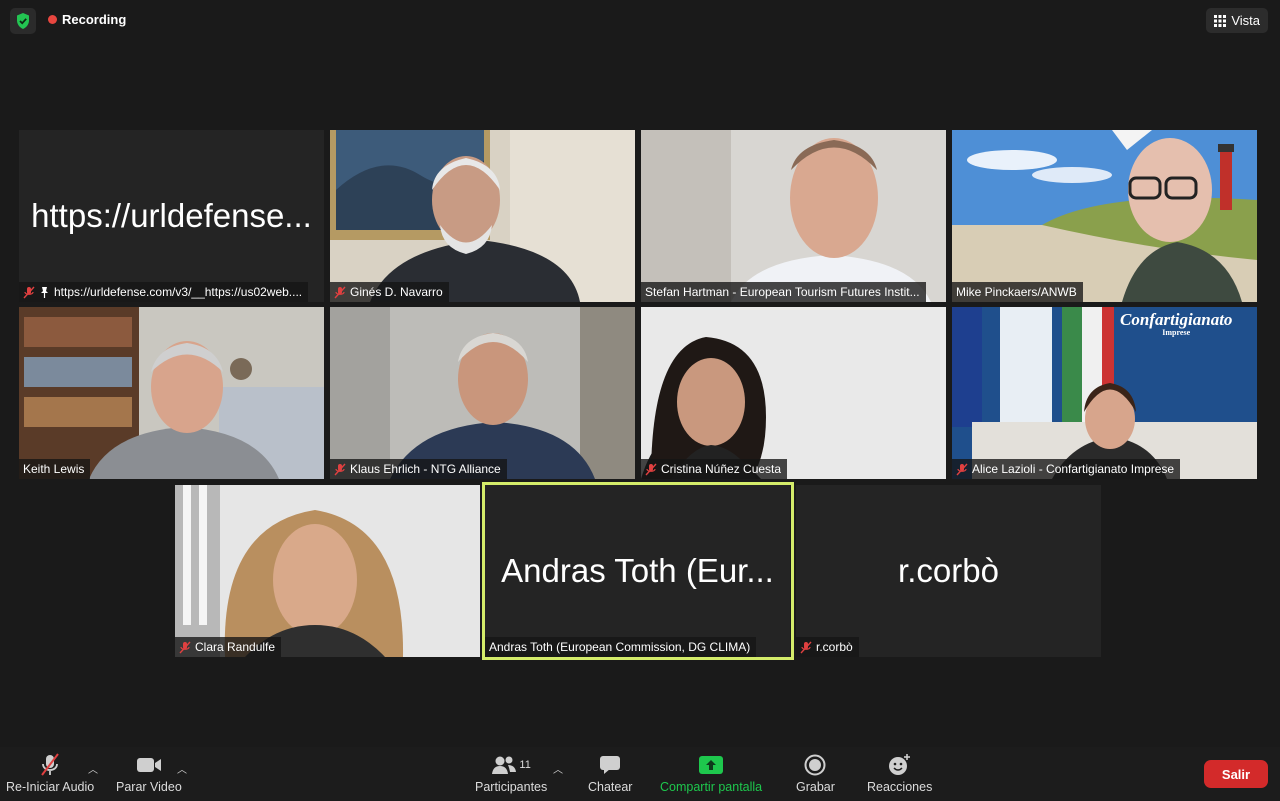 This screenshot has height=801, width=1280. What do you see at coordinates (1236, 774) in the screenshot?
I see `leave-meeting-button: Salir` at bounding box center [1236, 774].